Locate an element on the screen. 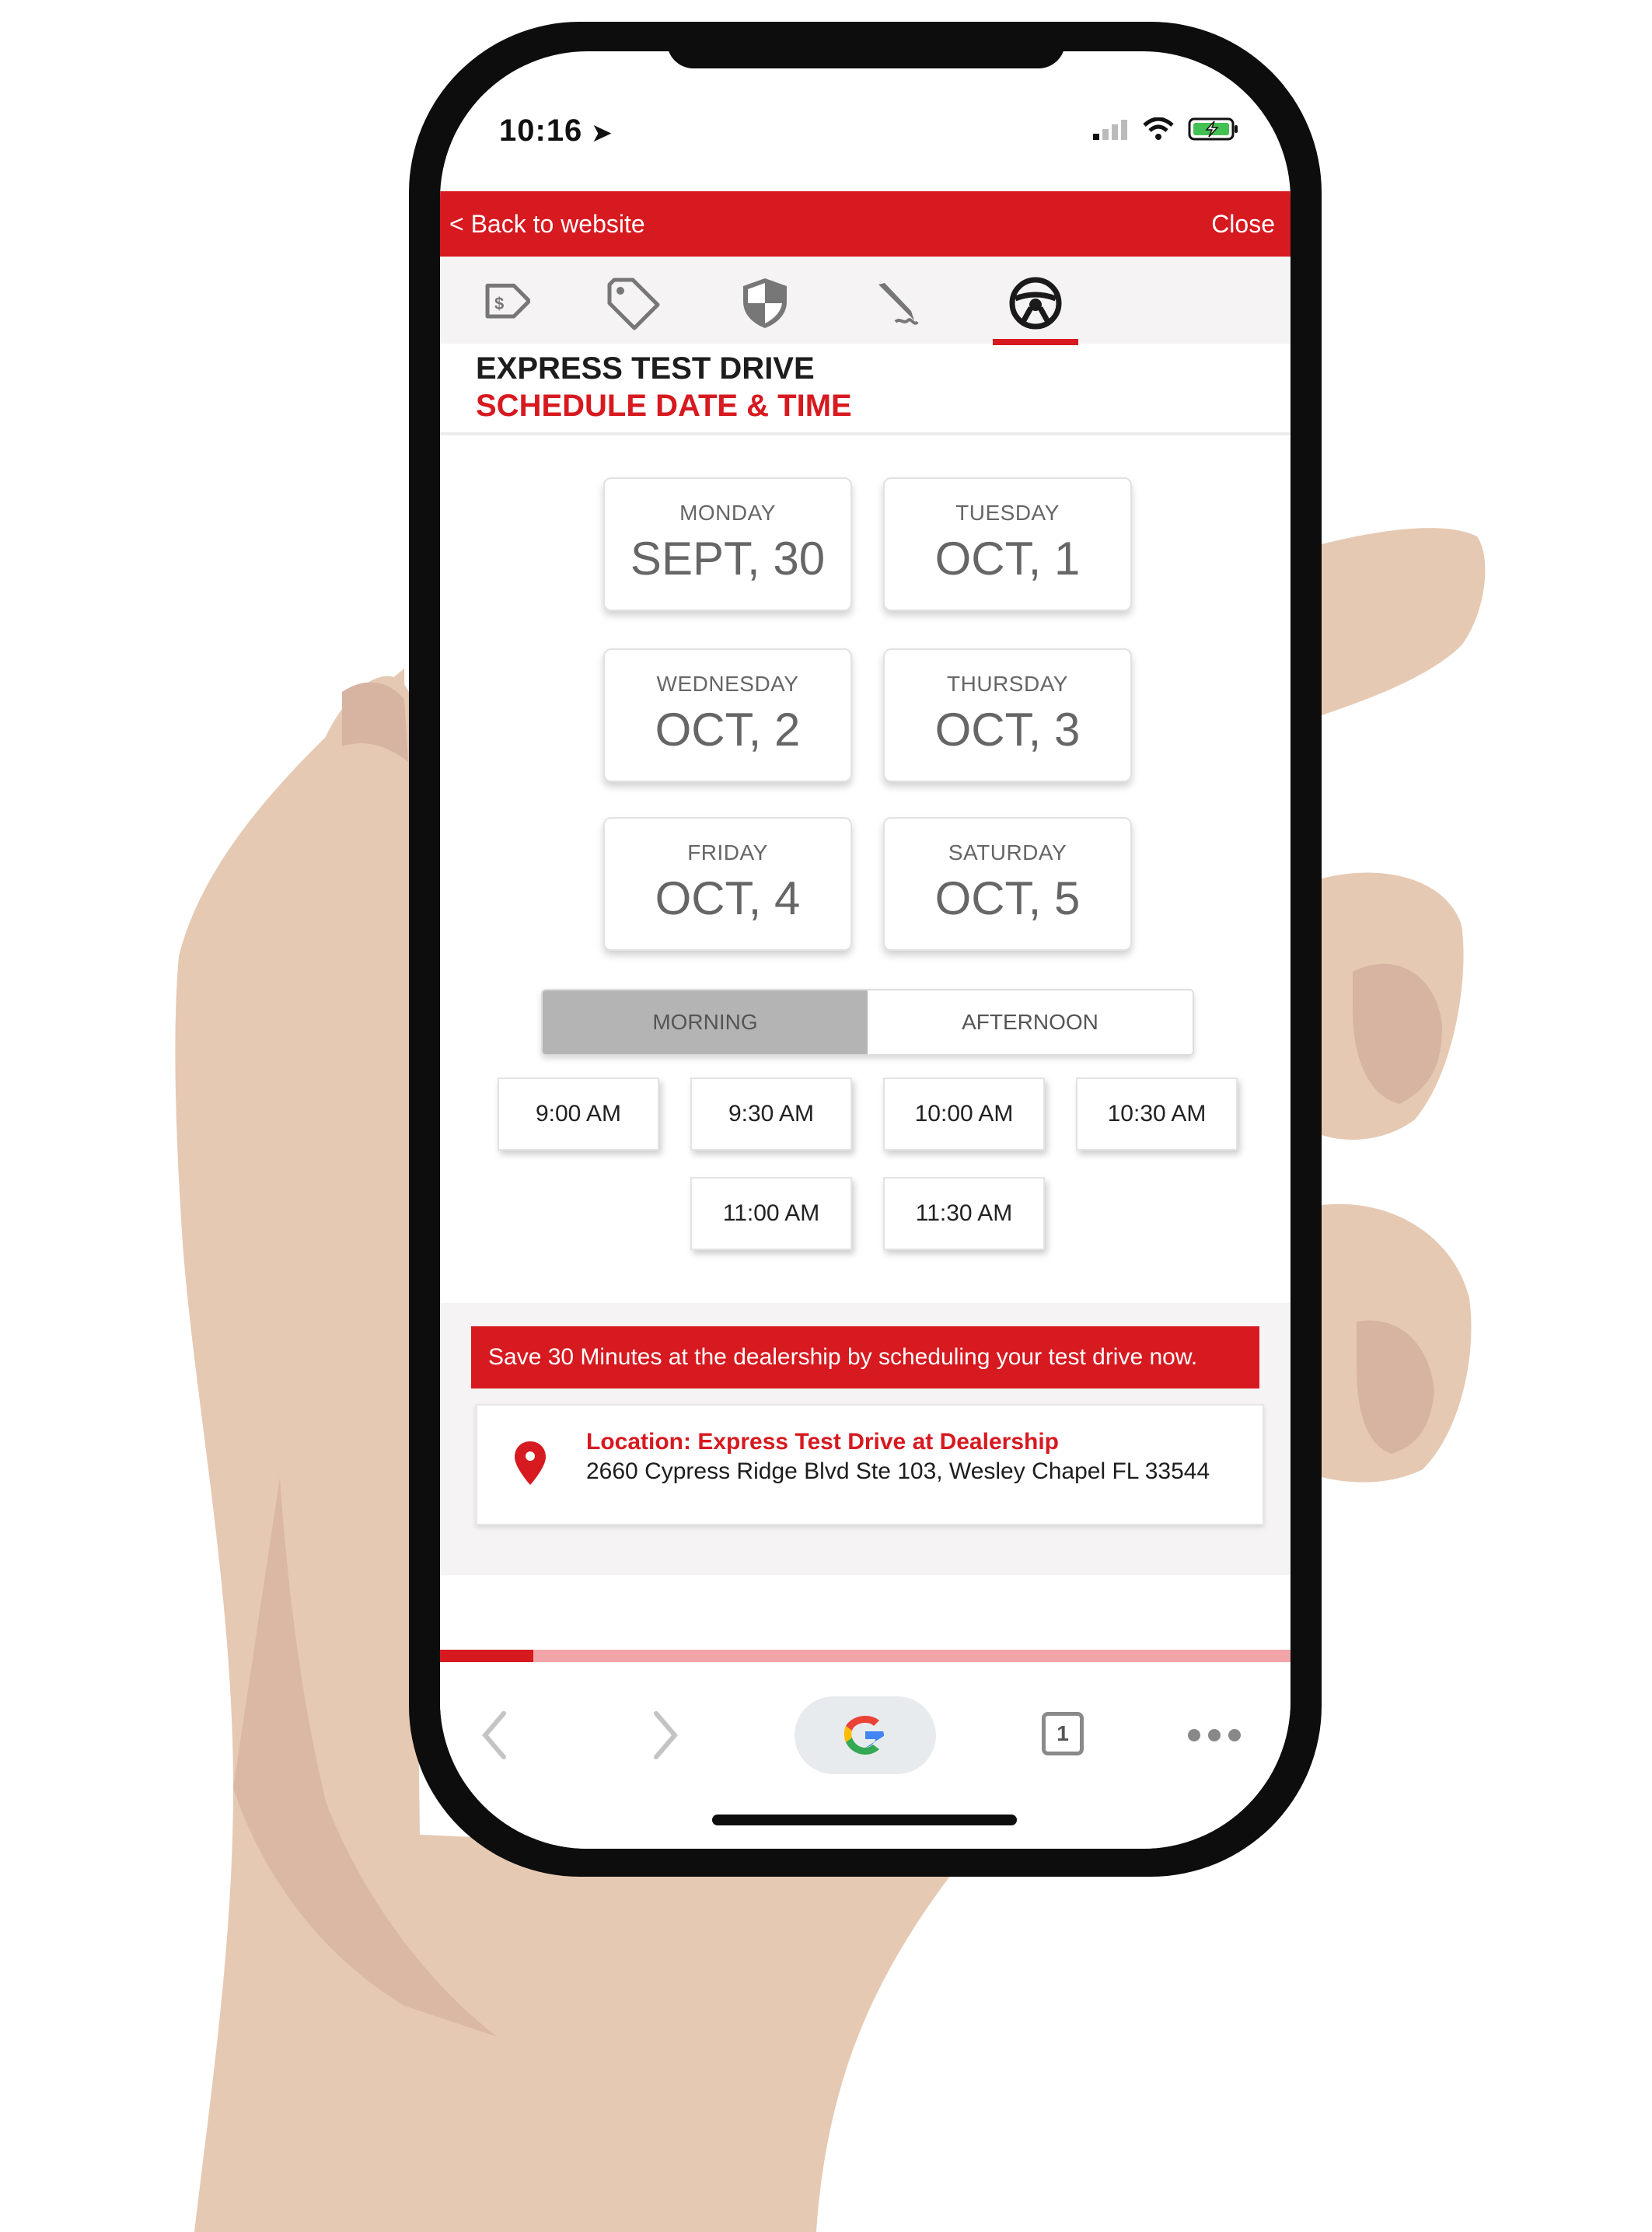 Image resolution: width=1652 pixels, height=2232 pixels. day-weekday: WEDNESDAY is located at coordinates (727, 684).